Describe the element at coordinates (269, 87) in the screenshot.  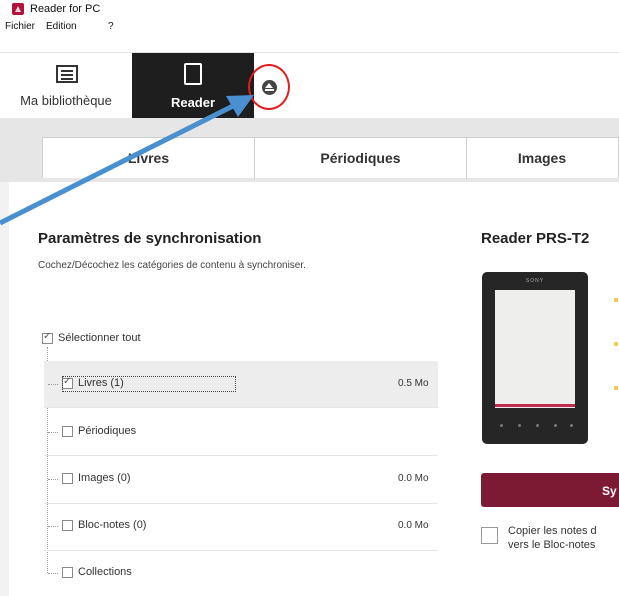
I see `highlight-circle` at that location.